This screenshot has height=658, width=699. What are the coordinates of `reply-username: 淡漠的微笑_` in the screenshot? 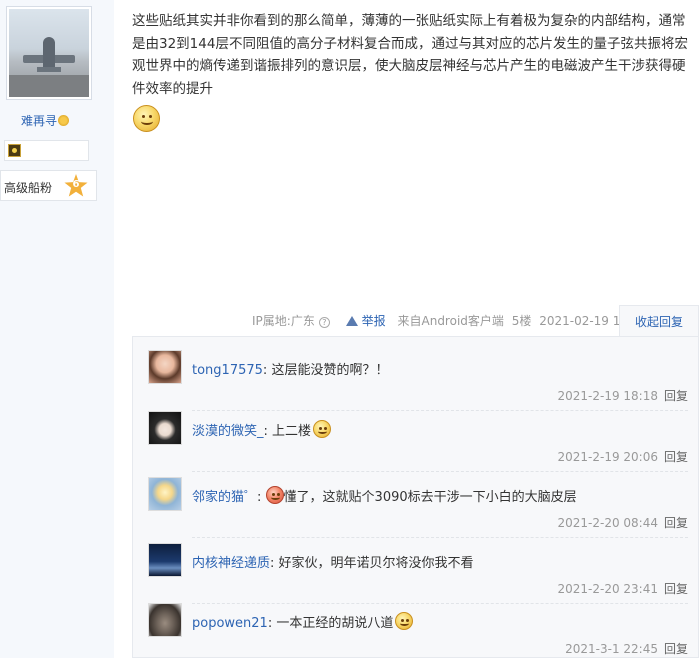 It's located at (228, 431).